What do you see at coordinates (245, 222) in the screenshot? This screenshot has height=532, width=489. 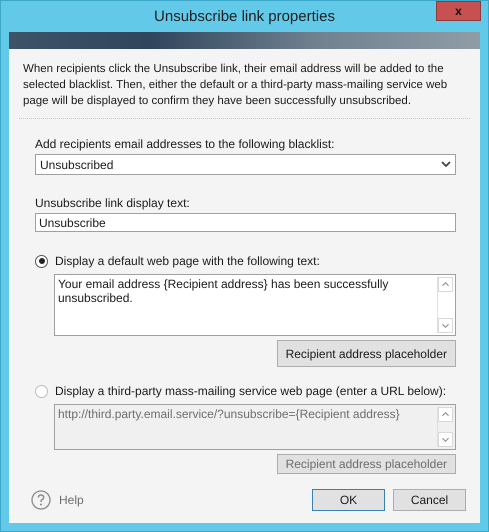 I see `link-text-field: Unsubscribe` at bounding box center [245, 222].